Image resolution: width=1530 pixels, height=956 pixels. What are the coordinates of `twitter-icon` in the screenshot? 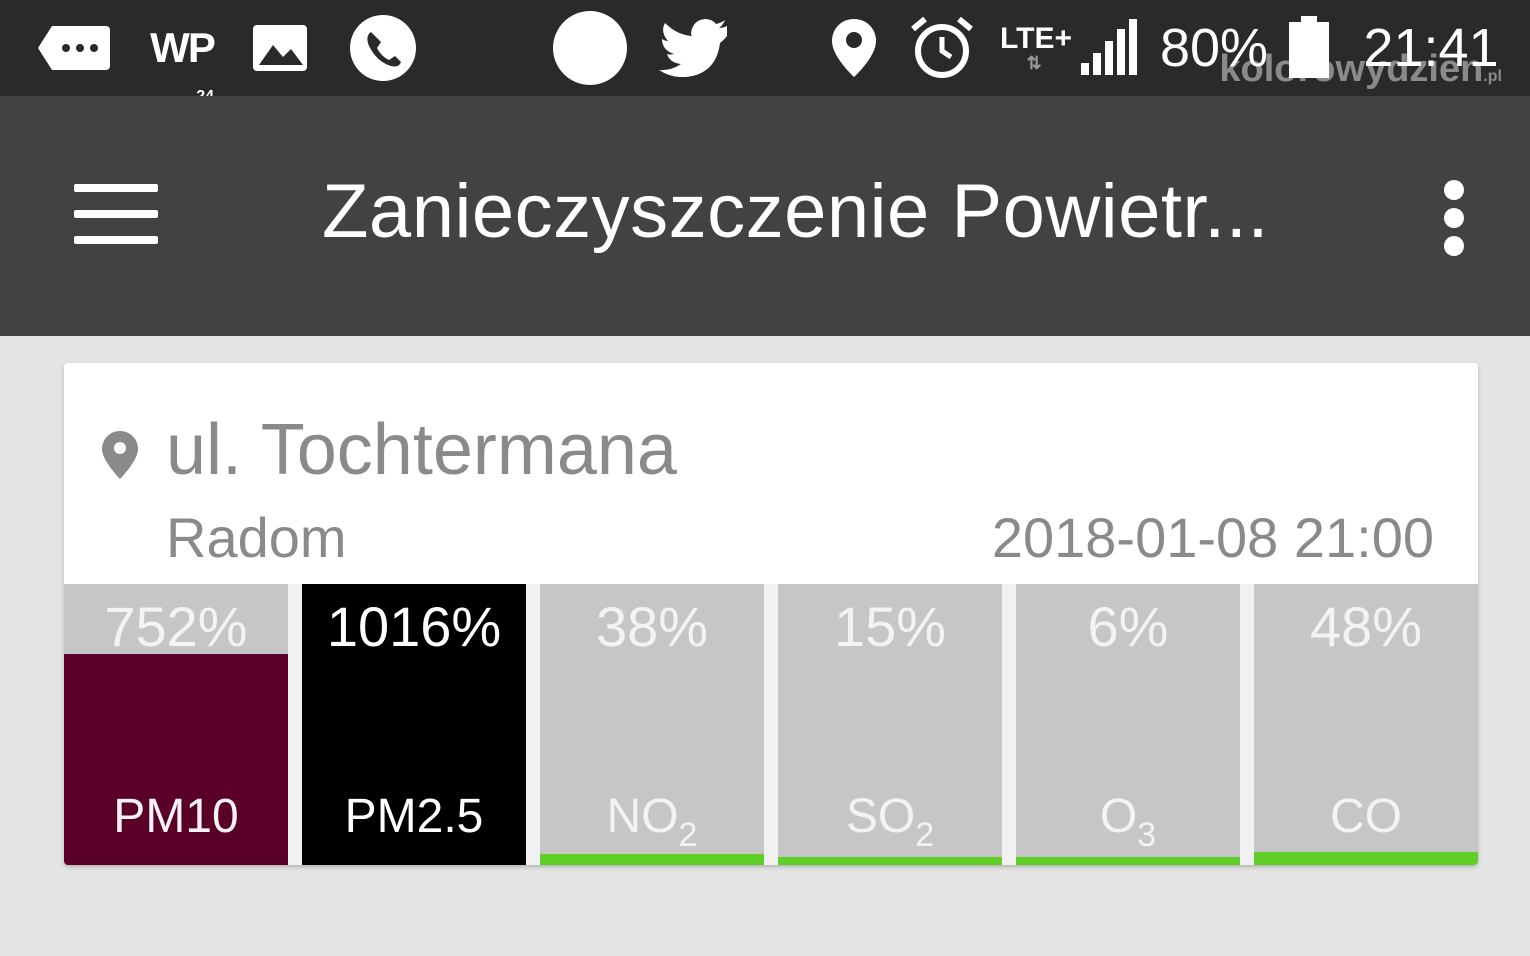 It's located at (694, 48).